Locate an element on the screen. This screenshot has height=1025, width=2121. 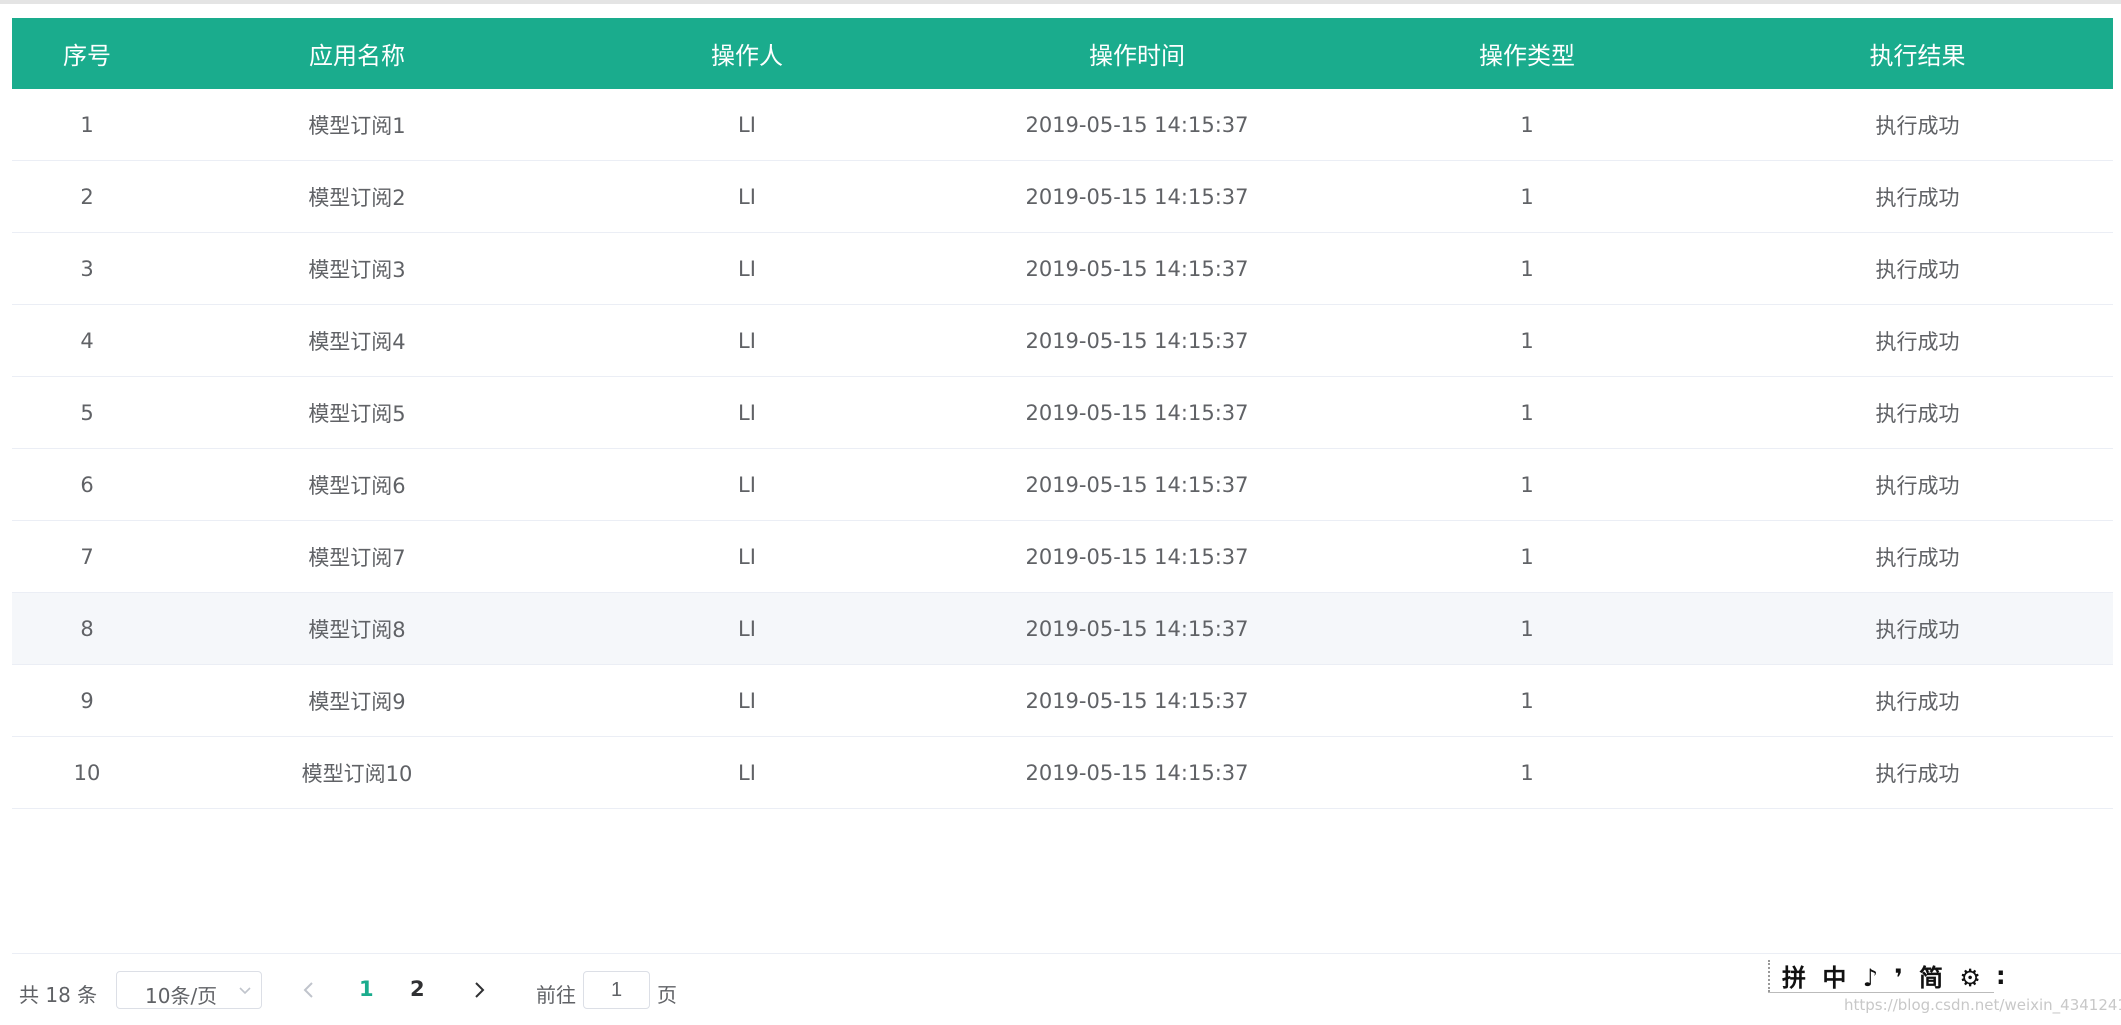
ime-drag-handle is located at coordinates (1770, 976).